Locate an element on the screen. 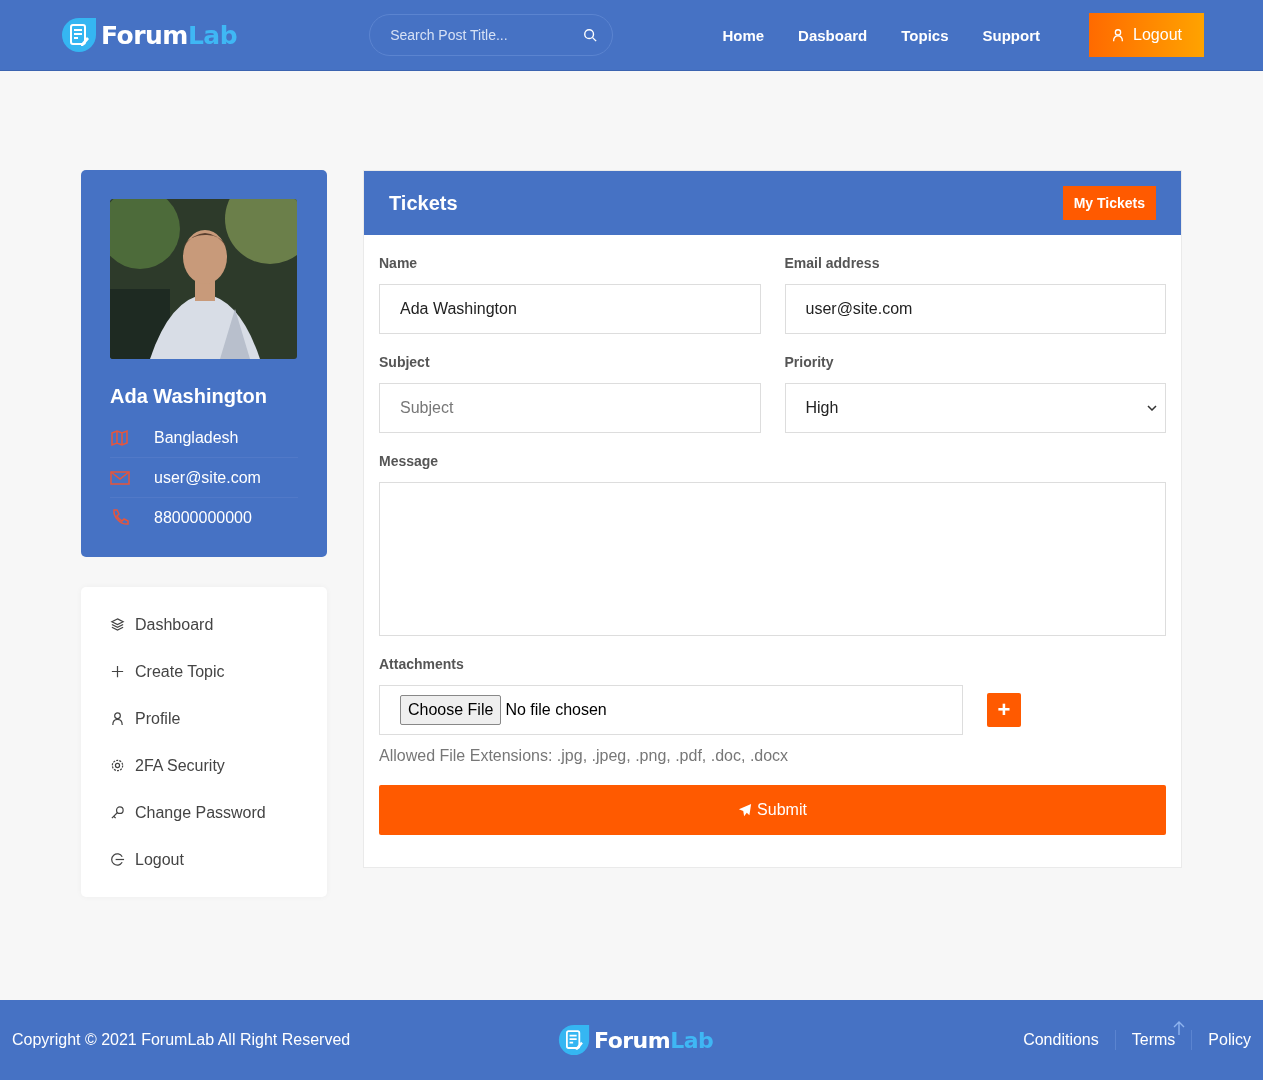 This screenshot has width=1263, height=1080. nav-link: Dasboard is located at coordinates (833, 35).